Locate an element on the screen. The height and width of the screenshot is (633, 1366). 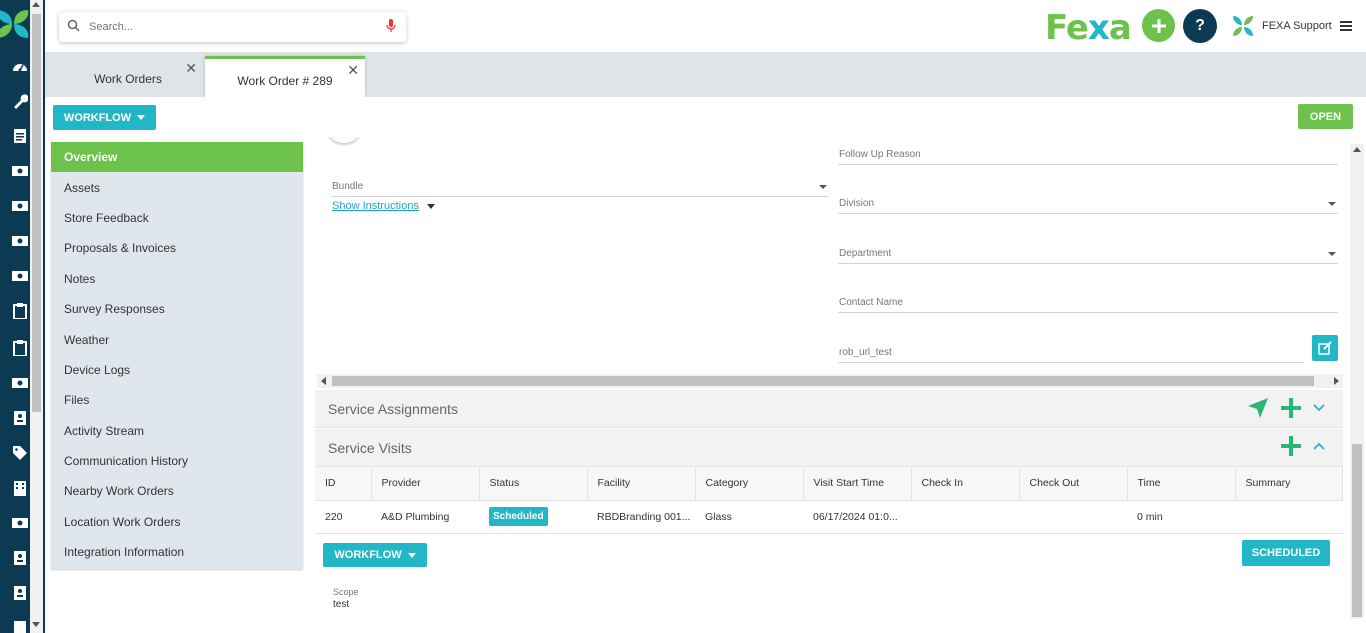
department-select: Department is located at coordinates (1088, 254).